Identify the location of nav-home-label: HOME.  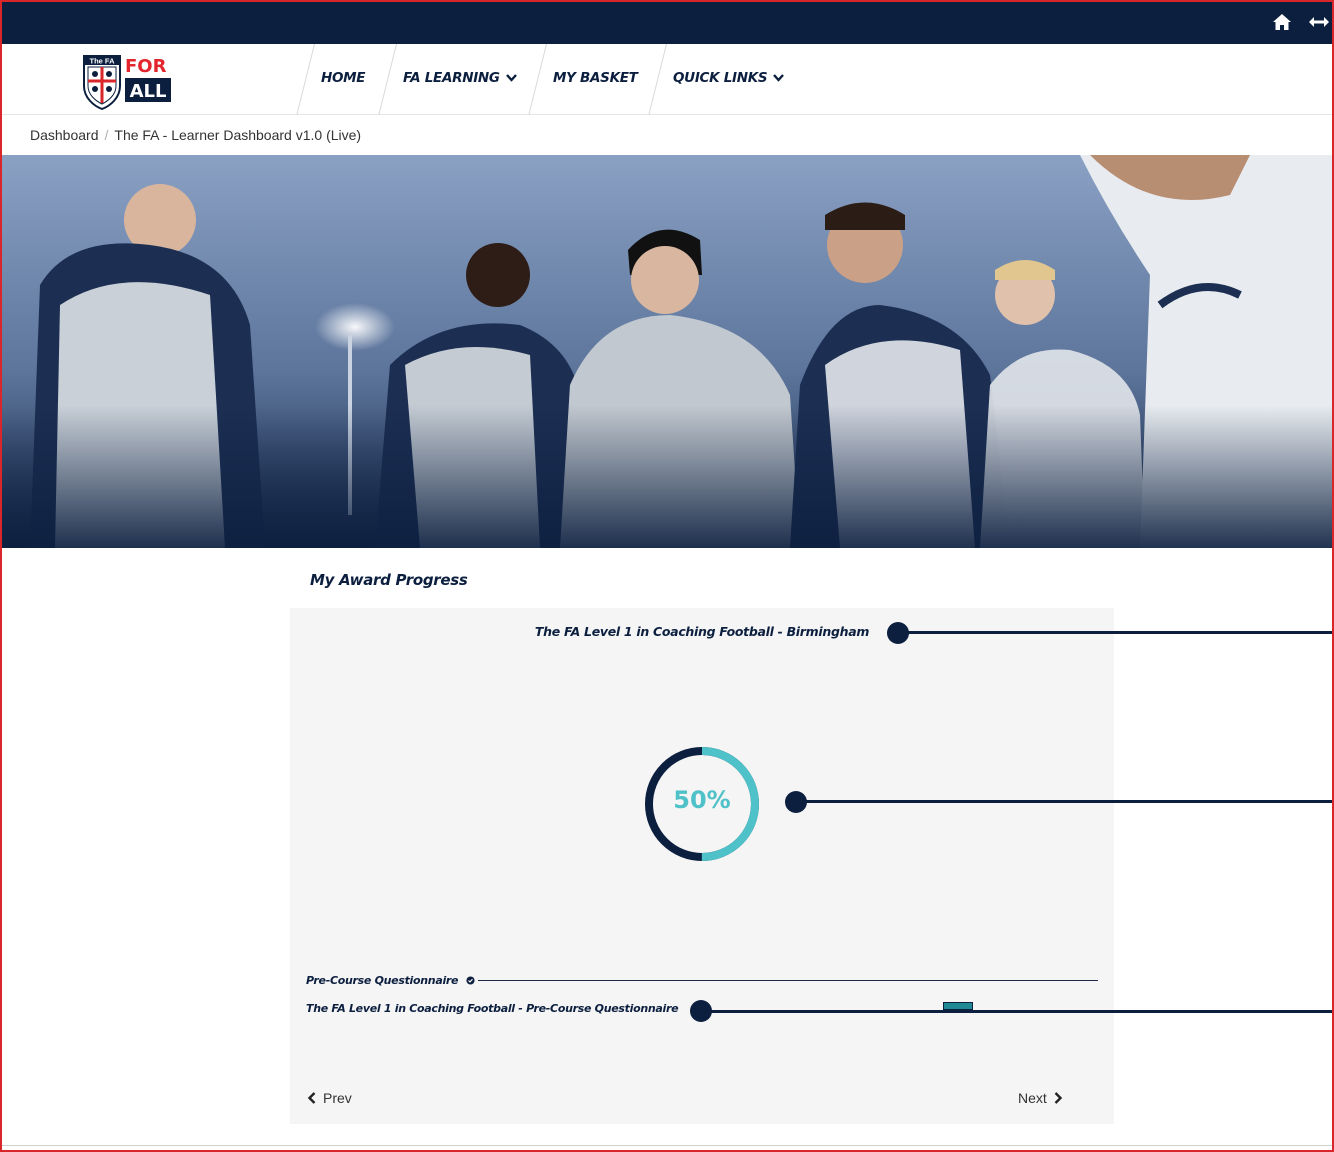
(343, 78).